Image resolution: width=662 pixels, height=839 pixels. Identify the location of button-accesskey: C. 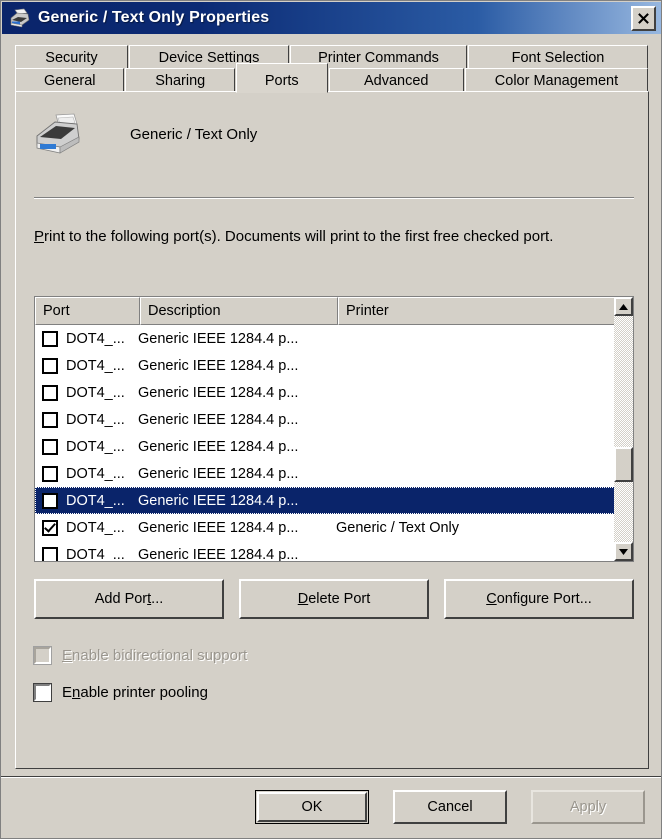
(491, 599).